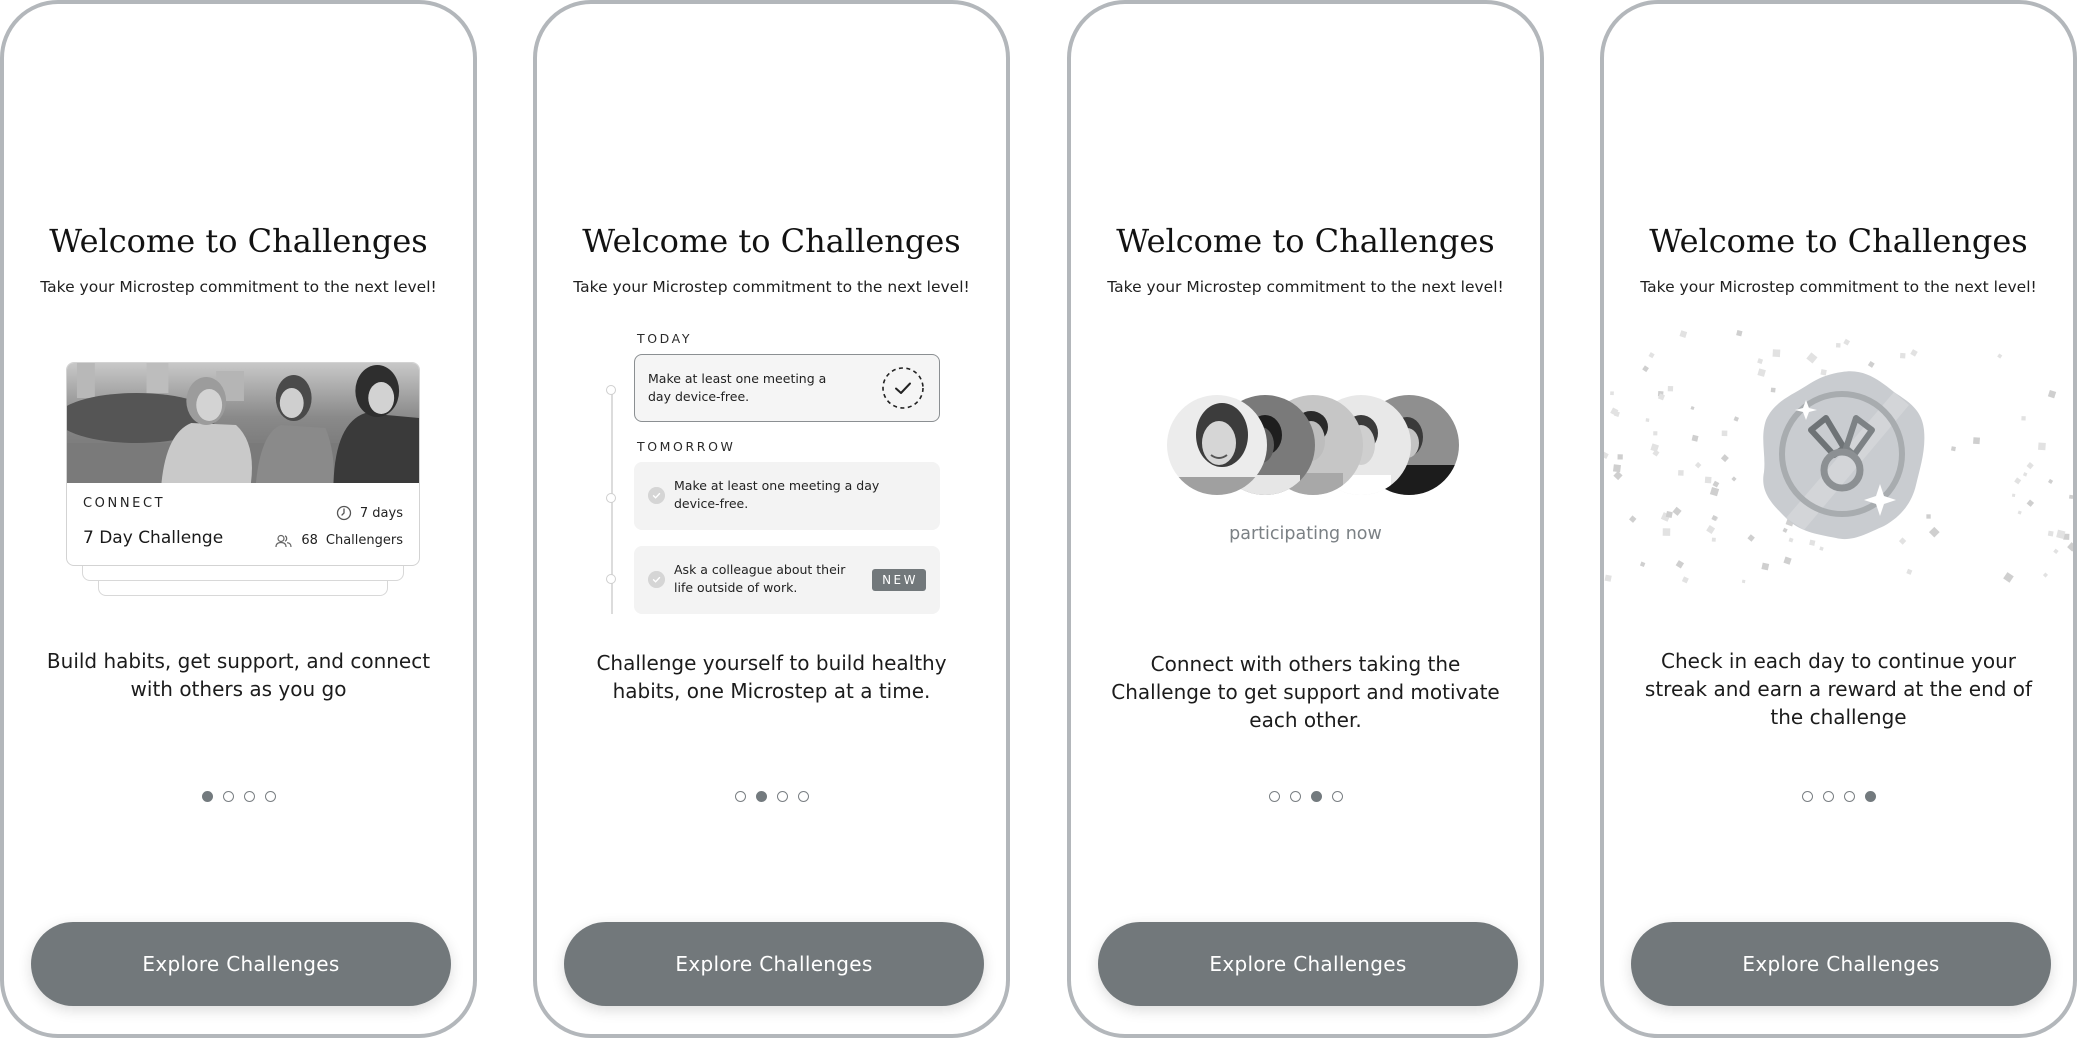  What do you see at coordinates (309, 540) in the screenshot?
I see `challengers-number: 68` at bounding box center [309, 540].